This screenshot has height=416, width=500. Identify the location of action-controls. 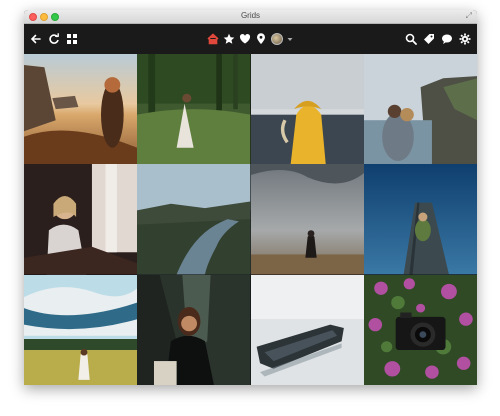
(438, 39).